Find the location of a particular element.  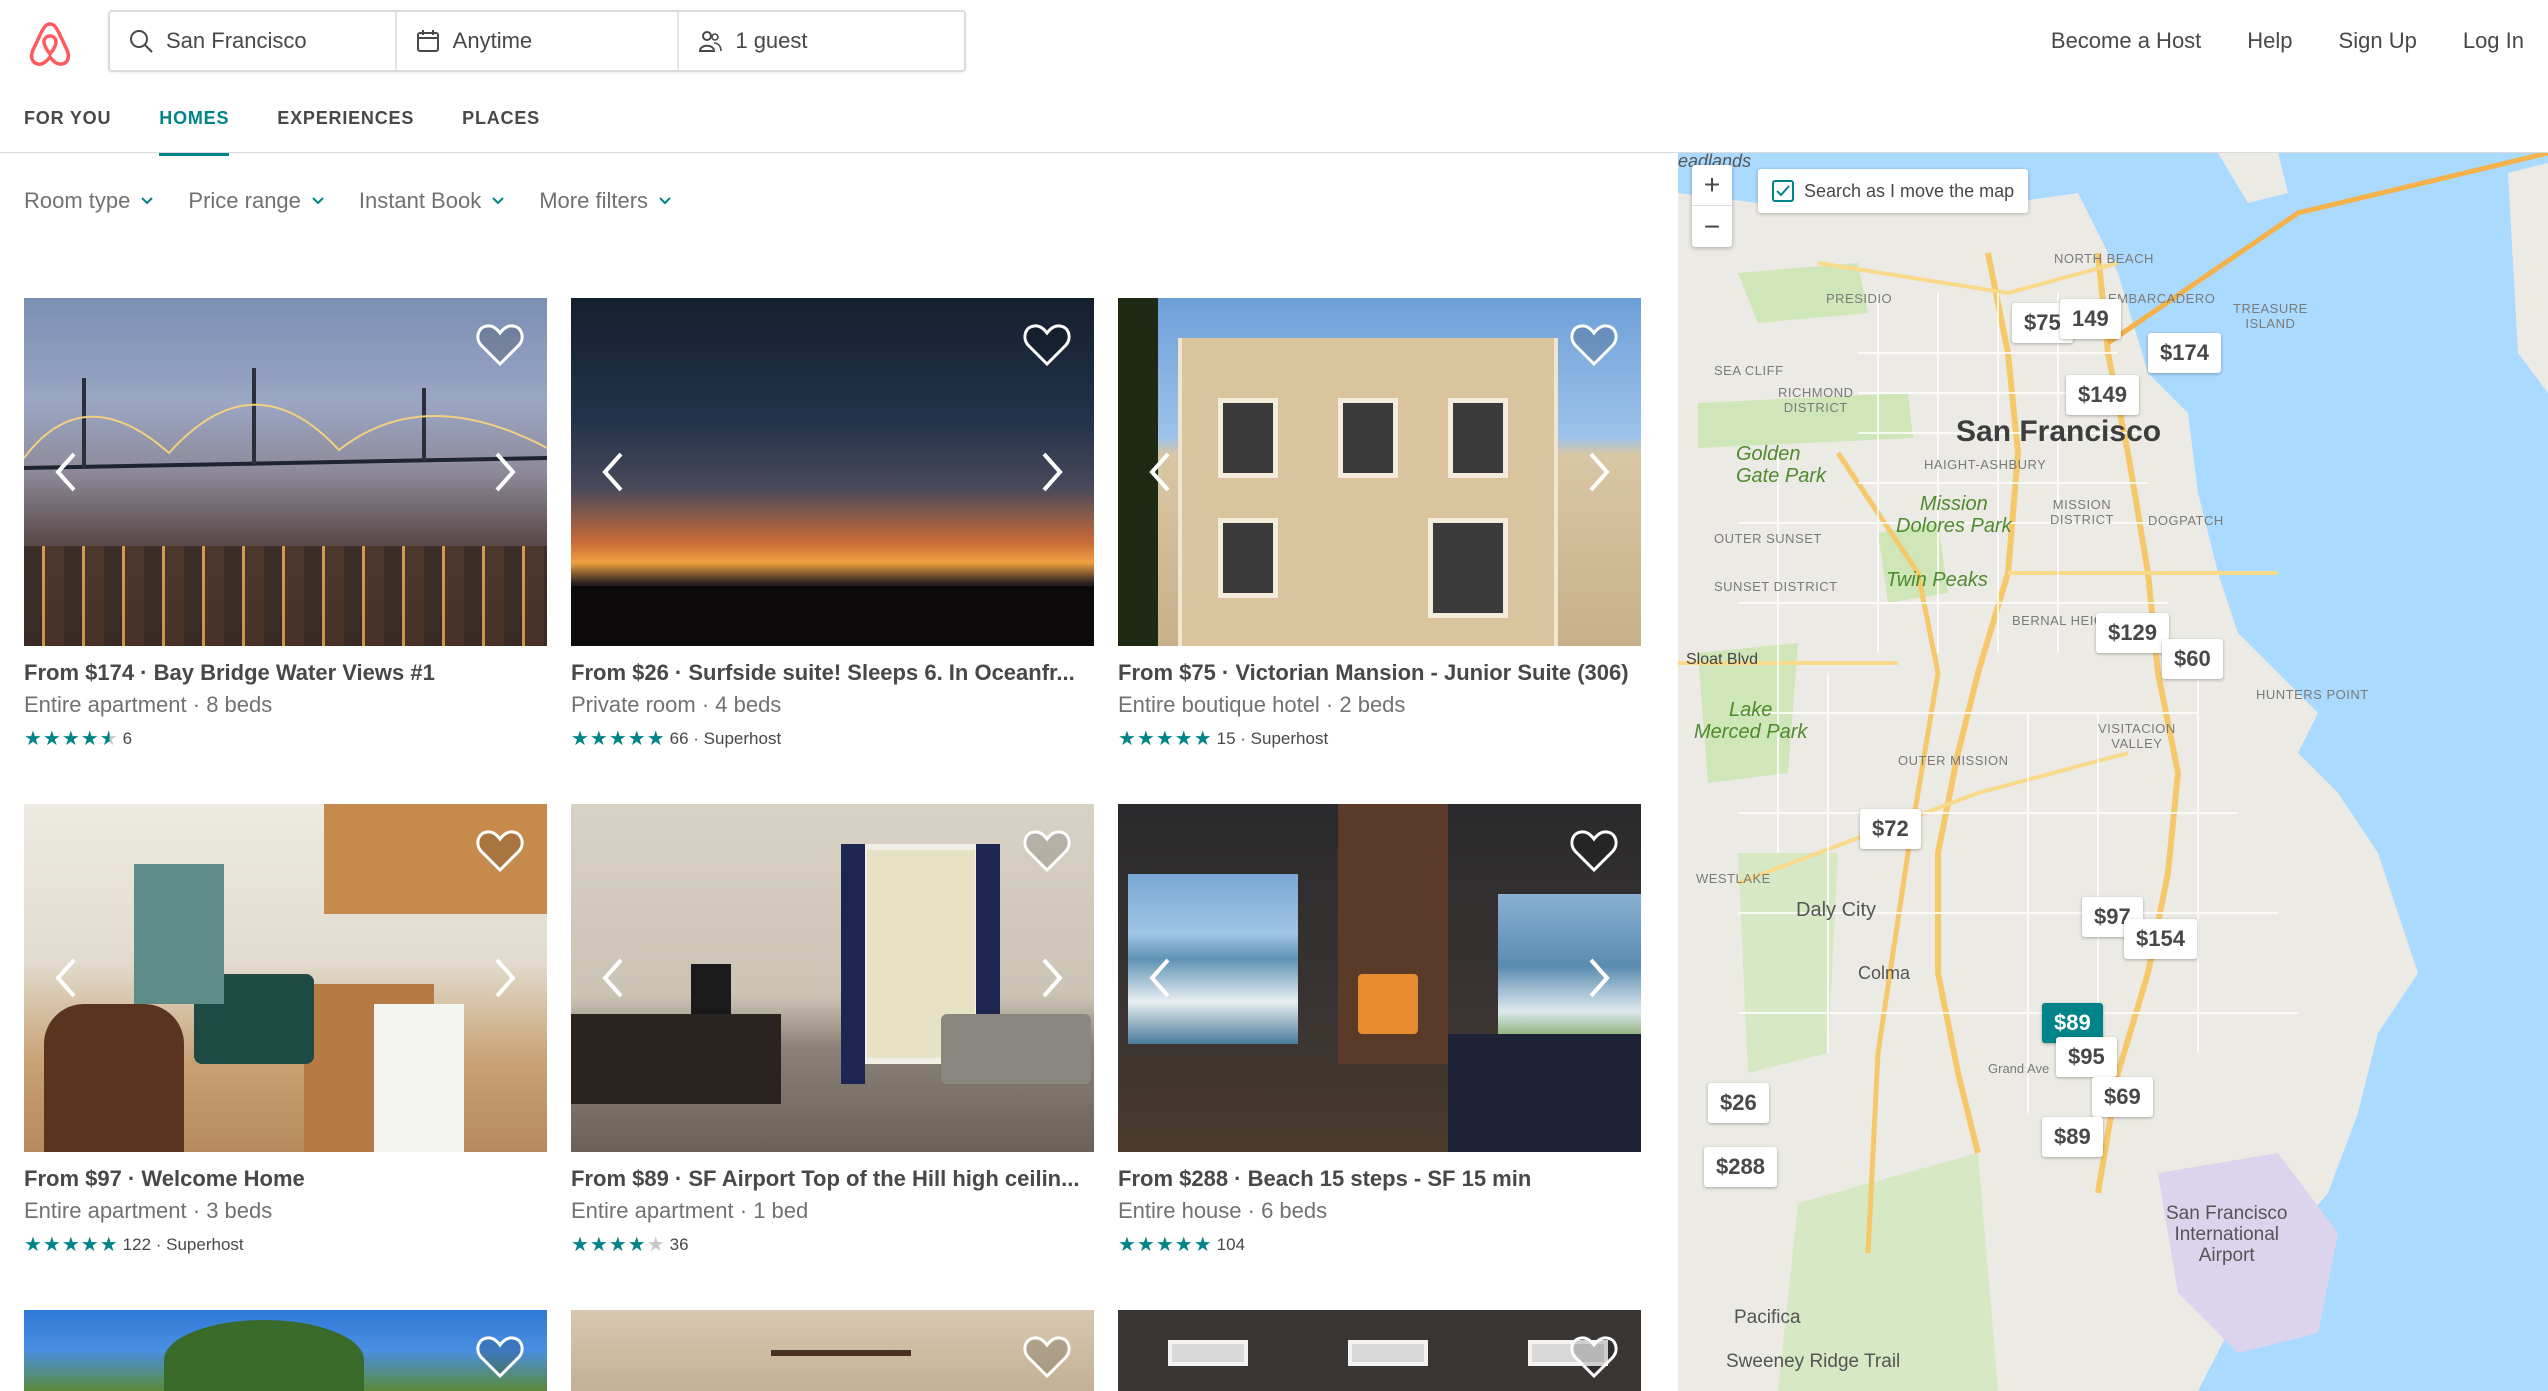

category-tabs: FOR YOU HOMES EXPERIENCES PLACES is located at coordinates (282, 132).